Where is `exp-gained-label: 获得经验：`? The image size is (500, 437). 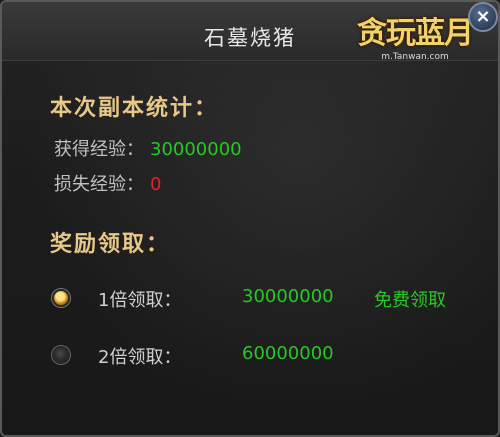
exp-gained-label: 获得经验： is located at coordinates (99, 149).